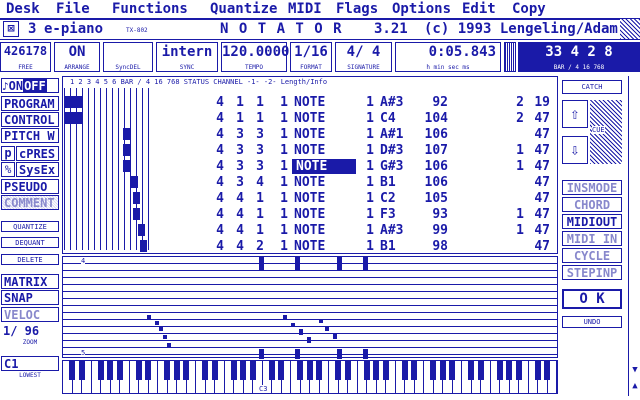 The height and width of the screenshot is (400, 640). I want to click on tempo-field: 120.0000 TEMPO, so click(255, 57).